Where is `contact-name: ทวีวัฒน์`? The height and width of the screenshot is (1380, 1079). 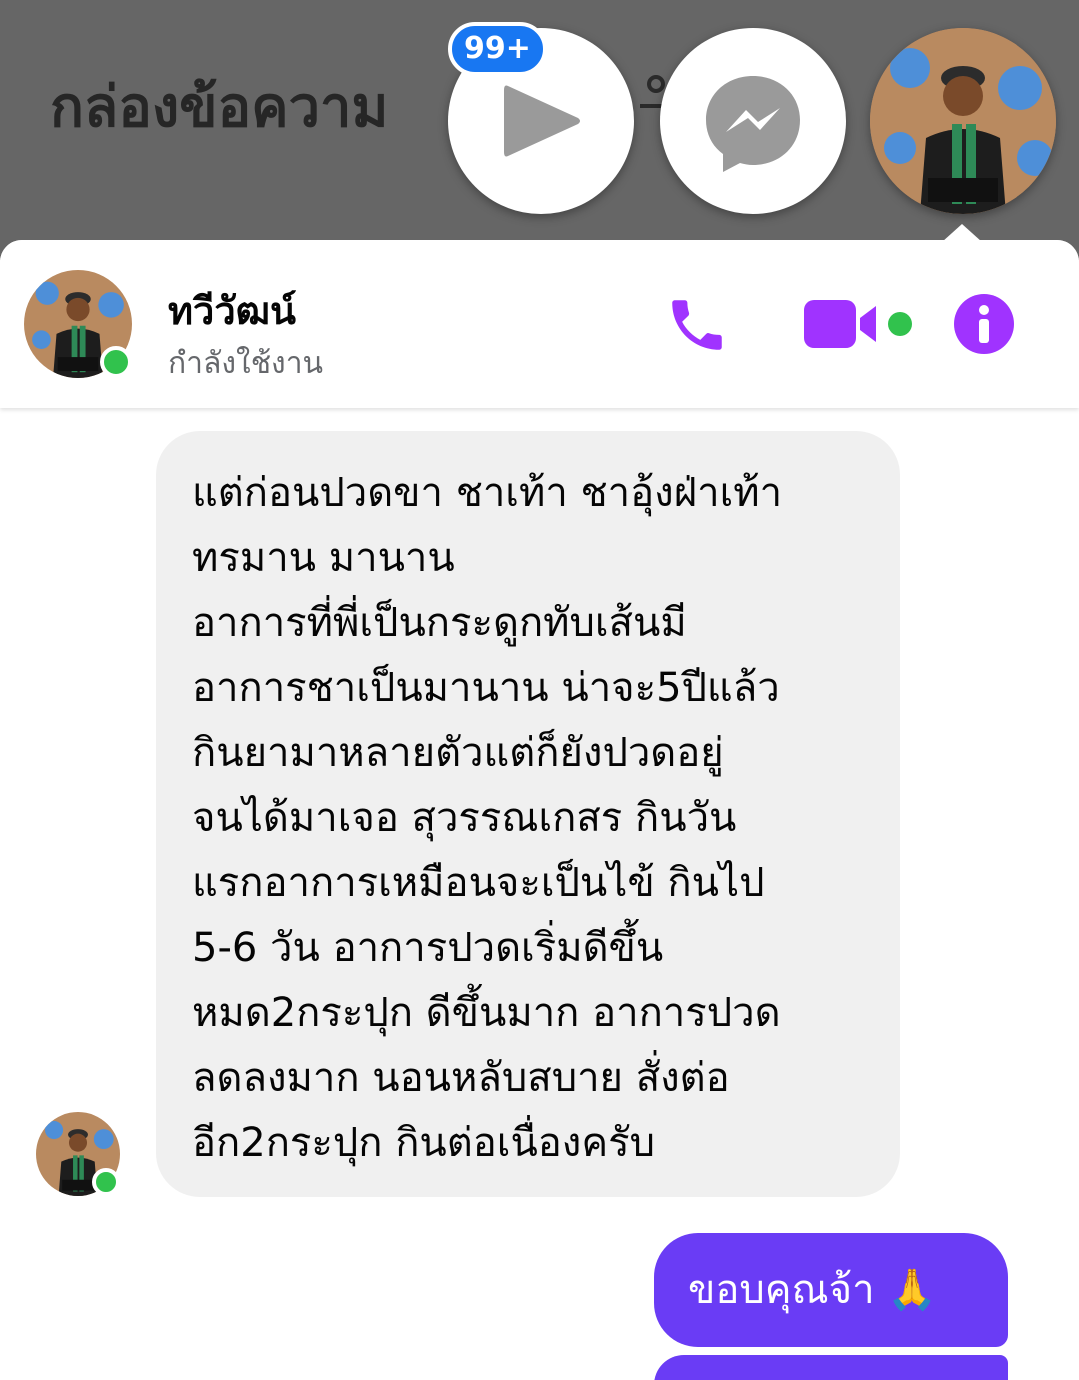
contact-name: ทวีวัฒน์ is located at coordinates (232, 310).